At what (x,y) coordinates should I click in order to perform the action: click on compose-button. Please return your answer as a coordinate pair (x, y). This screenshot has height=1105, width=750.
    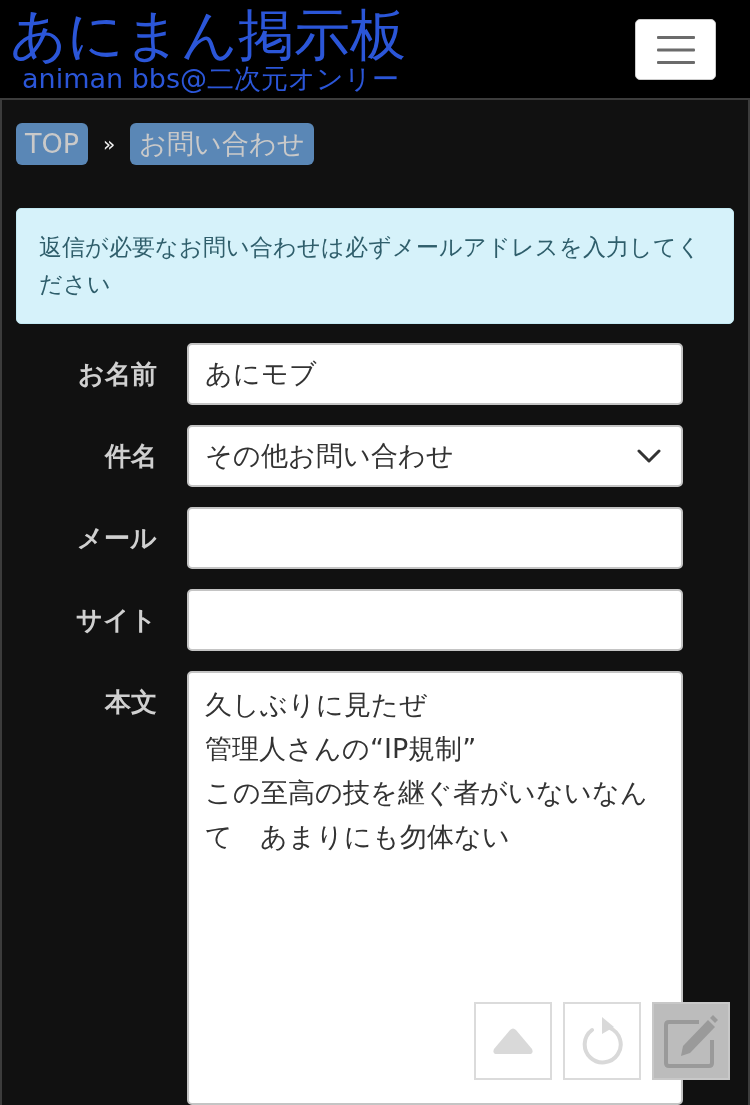
    Looking at the image, I should click on (691, 1041).